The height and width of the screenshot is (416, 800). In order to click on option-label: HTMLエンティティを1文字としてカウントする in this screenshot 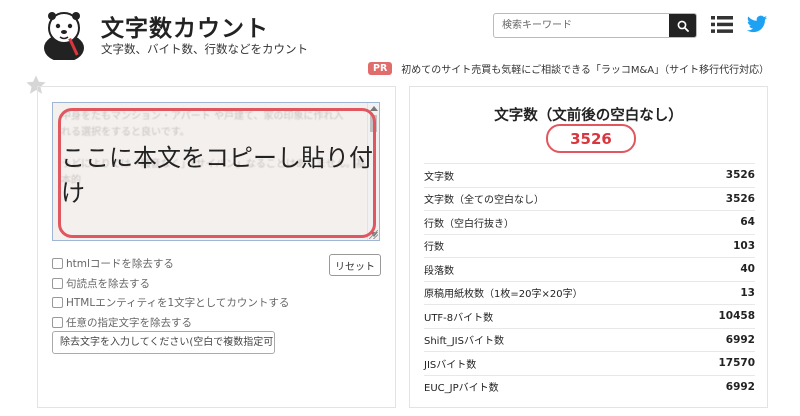, I will do `click(178, 303)`.